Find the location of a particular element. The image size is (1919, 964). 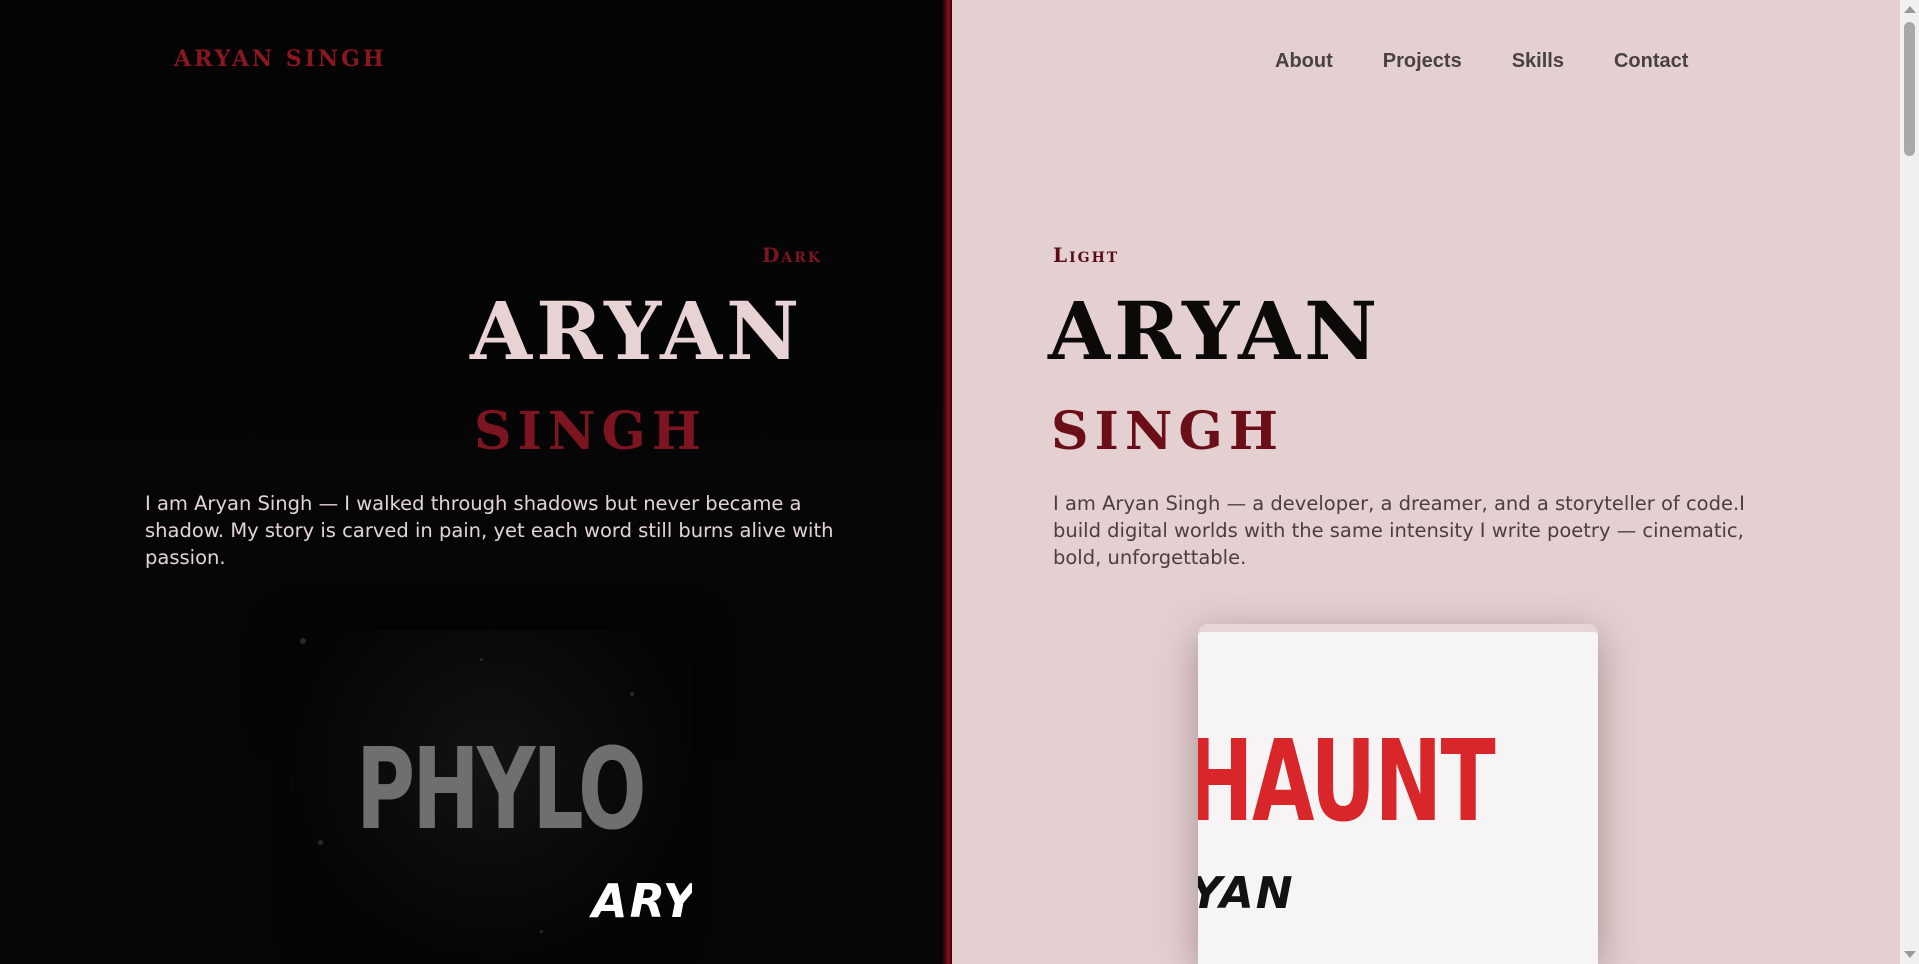

main-nav: About Projects Skills Contact is located at coordinates (1506, 61).